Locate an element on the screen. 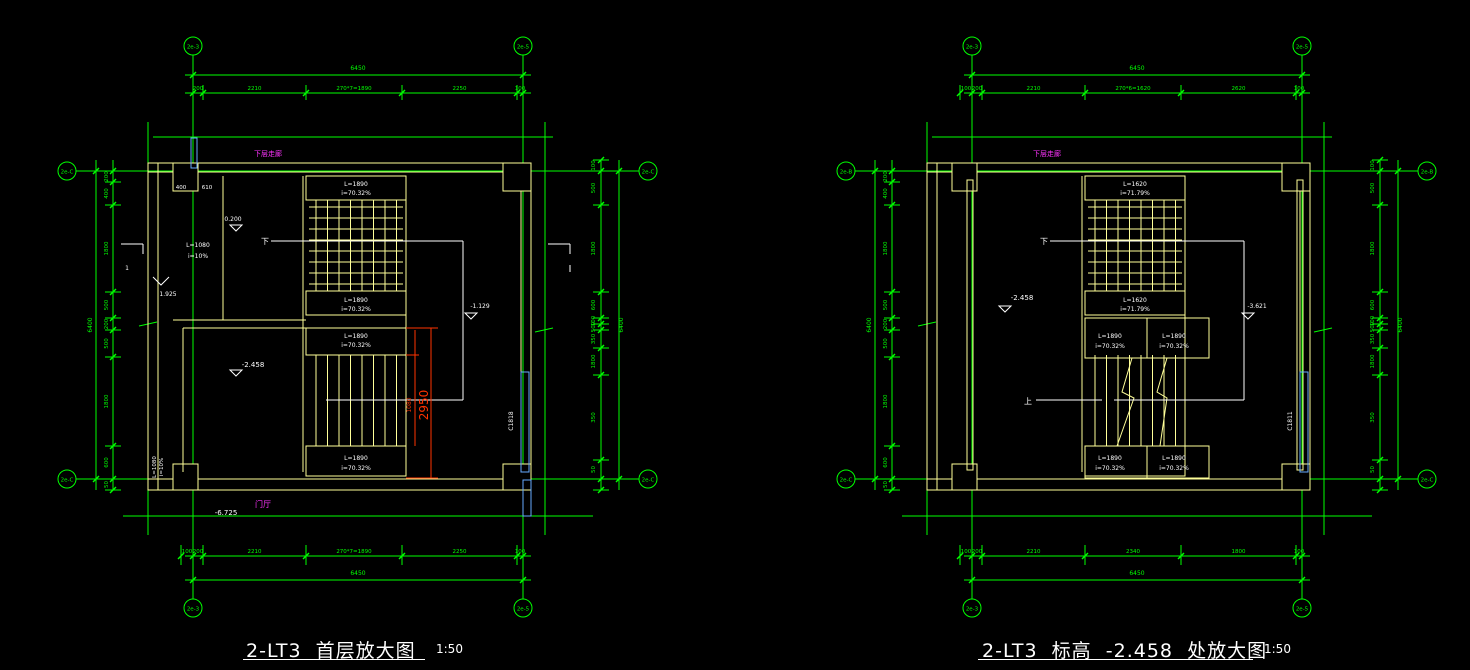 The image size is (1470, 670). level-mark: -6.725 is located at coordinates (226, 513).